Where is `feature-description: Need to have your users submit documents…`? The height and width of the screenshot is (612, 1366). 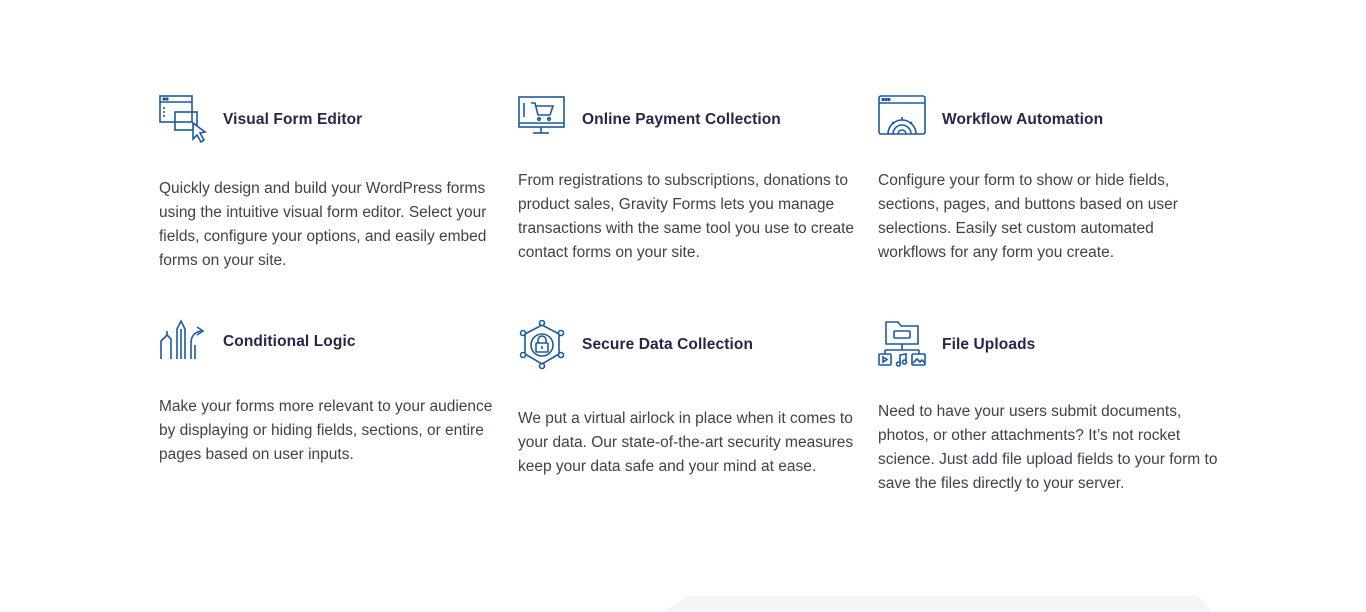 feature-description: Need to have your users submit documents… is located at coordinates (1048, 447).